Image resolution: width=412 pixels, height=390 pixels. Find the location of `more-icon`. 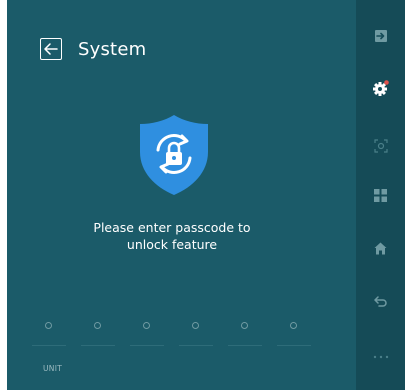

more-icon is located at coordinates (380, 357).